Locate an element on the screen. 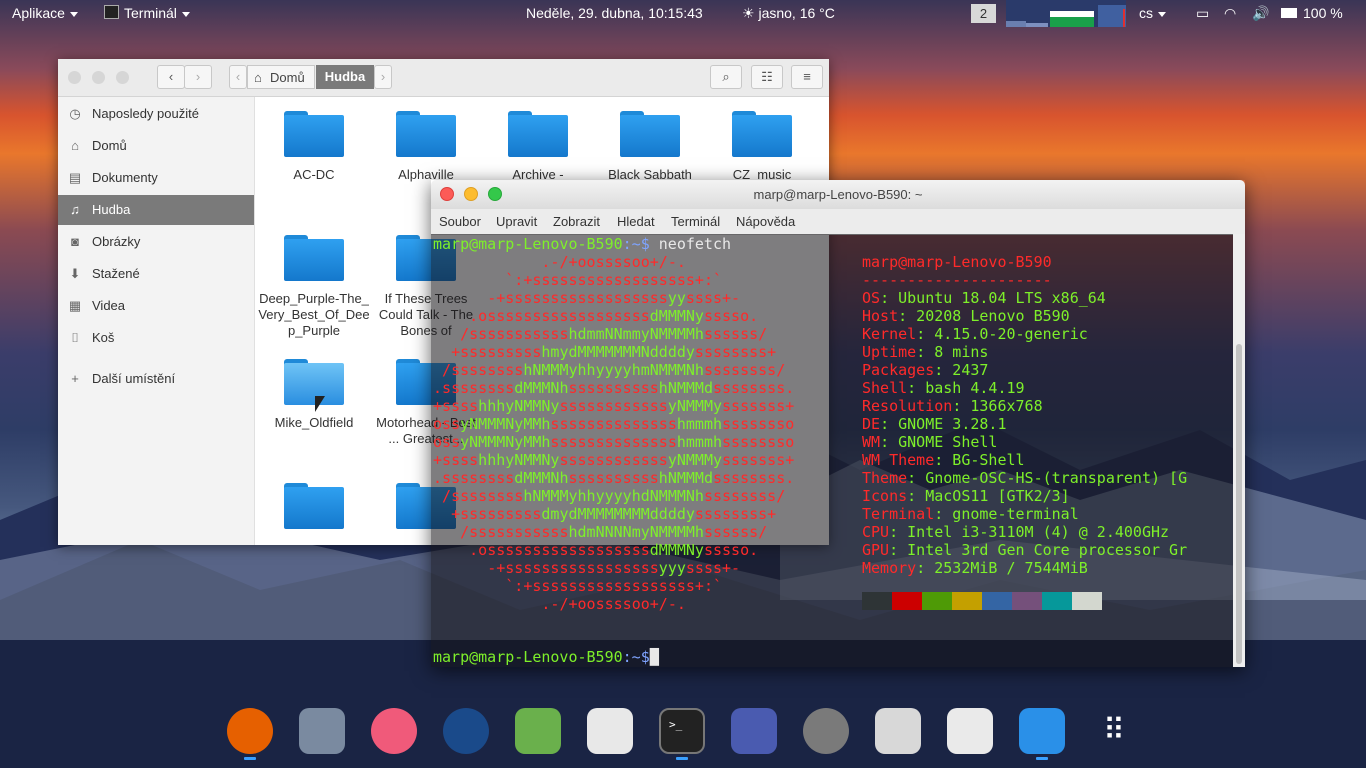 This screenshot has width=1366, height=768. folder-item: Mike_Oldfield is located at coordinates (314, 388).